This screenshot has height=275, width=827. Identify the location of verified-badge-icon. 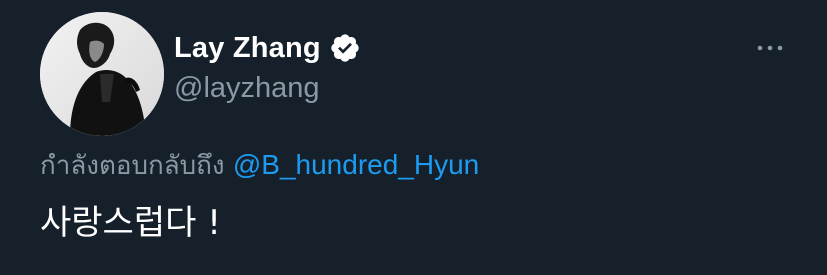
(345, 48).